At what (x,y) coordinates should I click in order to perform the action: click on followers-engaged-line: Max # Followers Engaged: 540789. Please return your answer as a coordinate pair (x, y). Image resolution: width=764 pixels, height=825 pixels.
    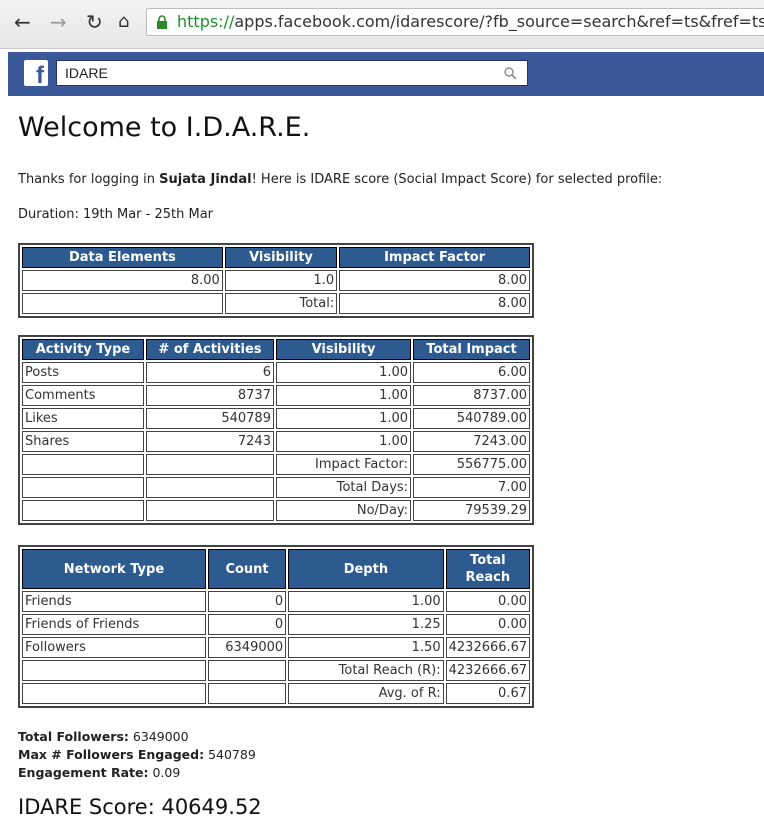
    Looking at the image, I should click on (137, 754).